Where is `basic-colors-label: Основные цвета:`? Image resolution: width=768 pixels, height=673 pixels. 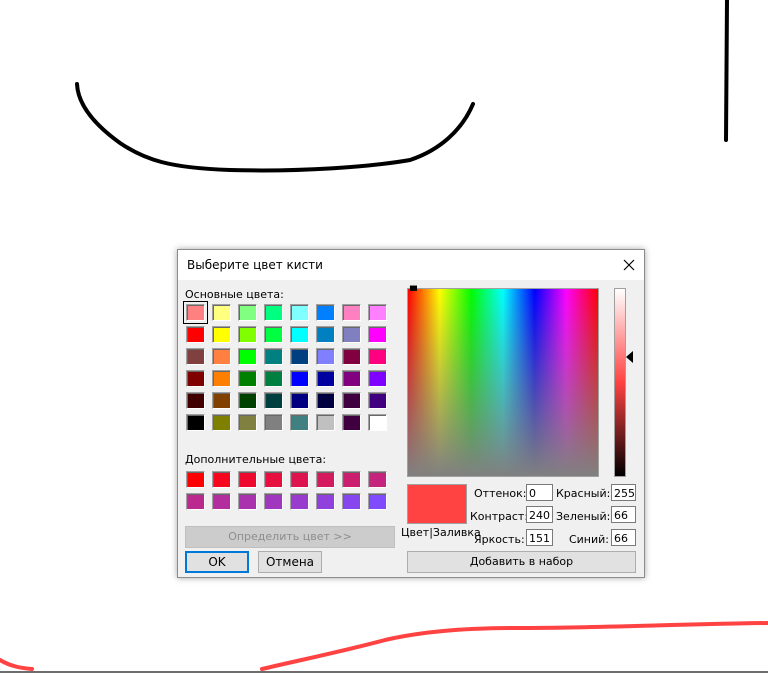 basic-colors-label: Основные цвета: is located at coordinates (234, 294).